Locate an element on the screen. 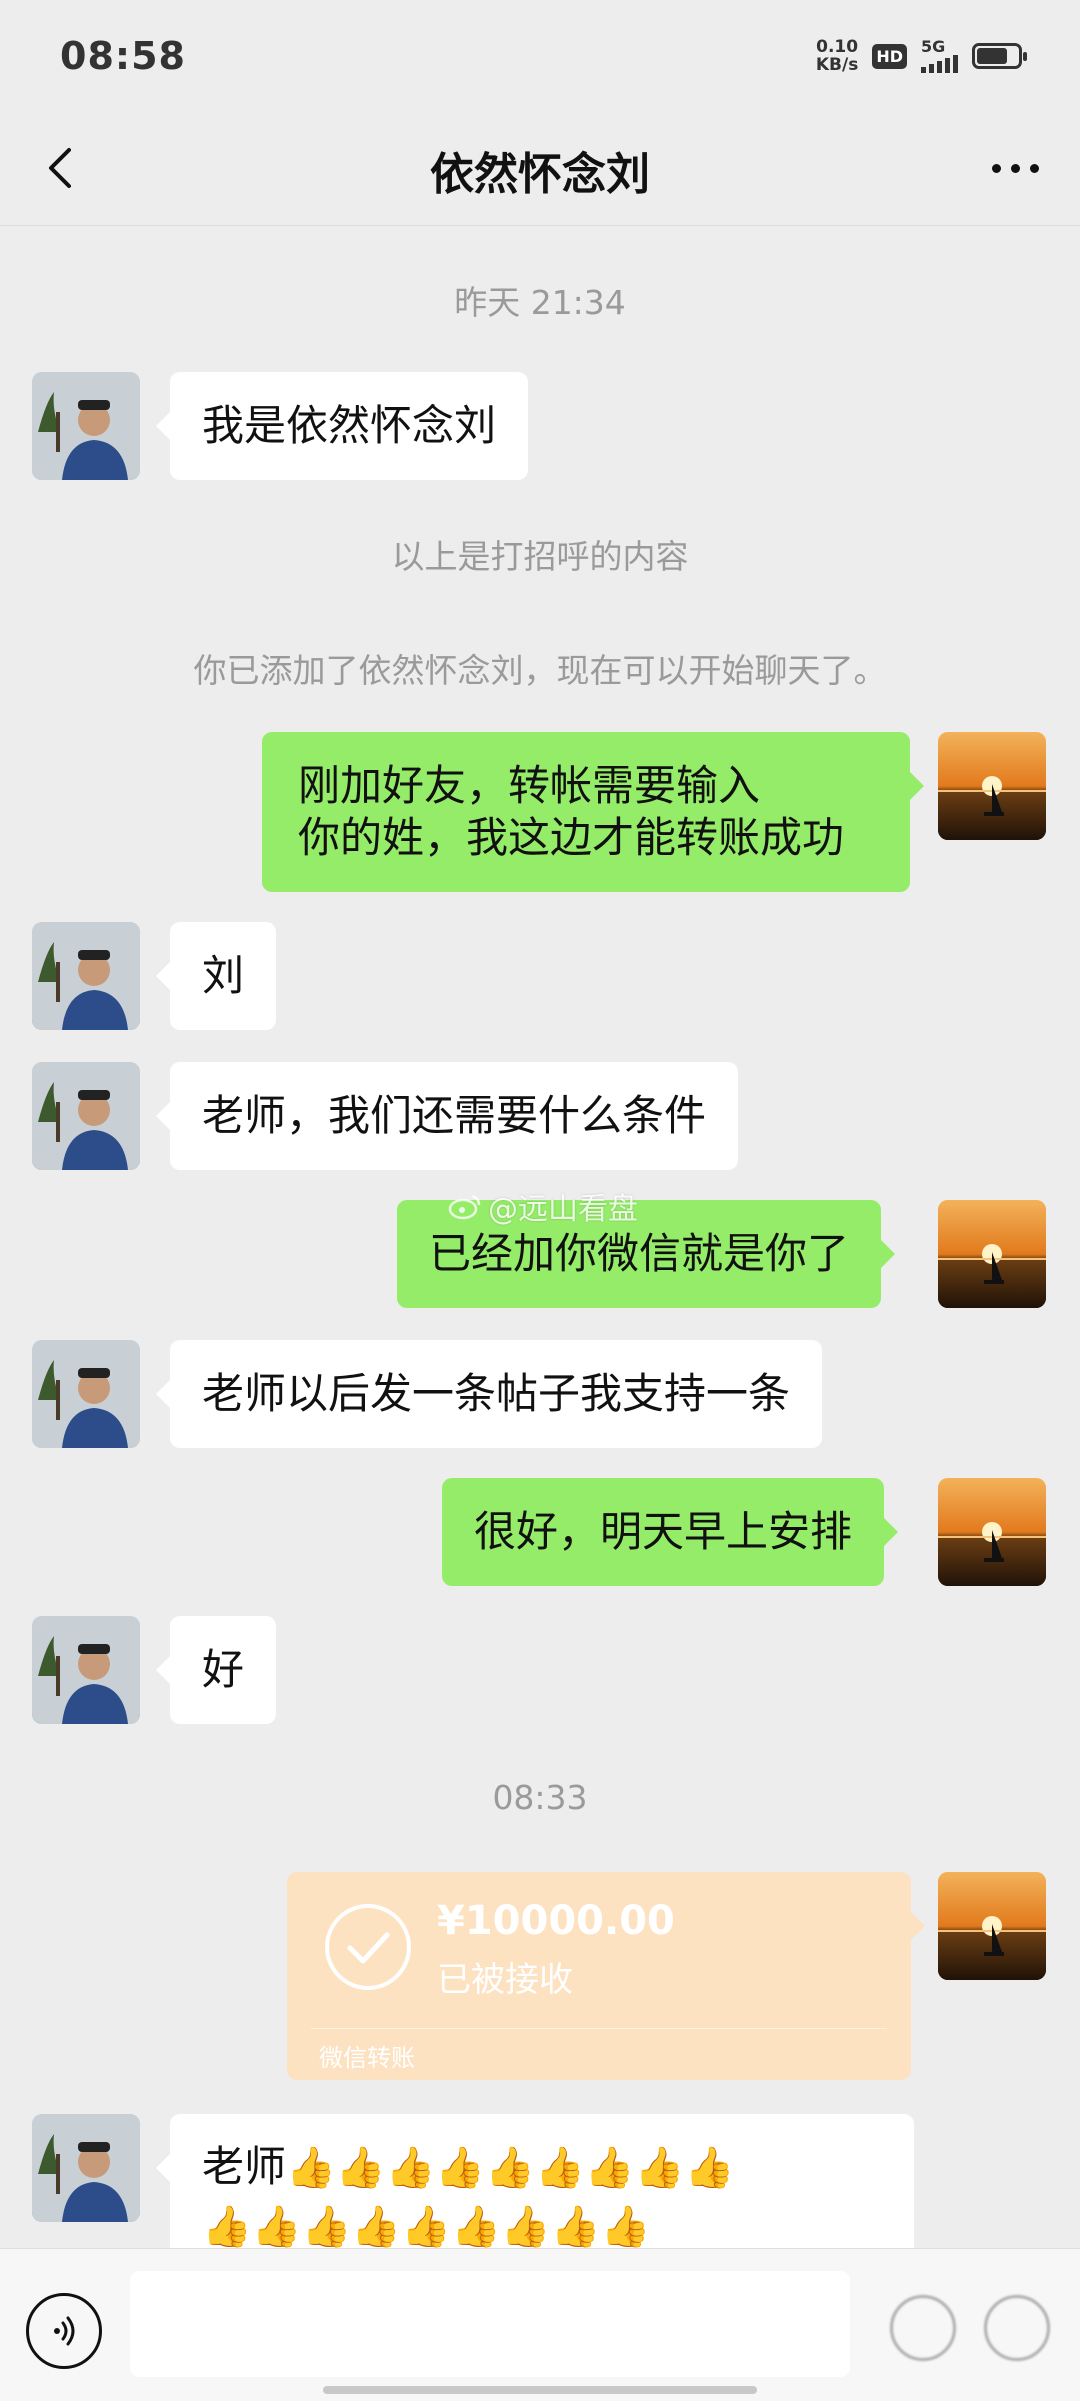  plus-button is located at coordinates (1017, 2328).